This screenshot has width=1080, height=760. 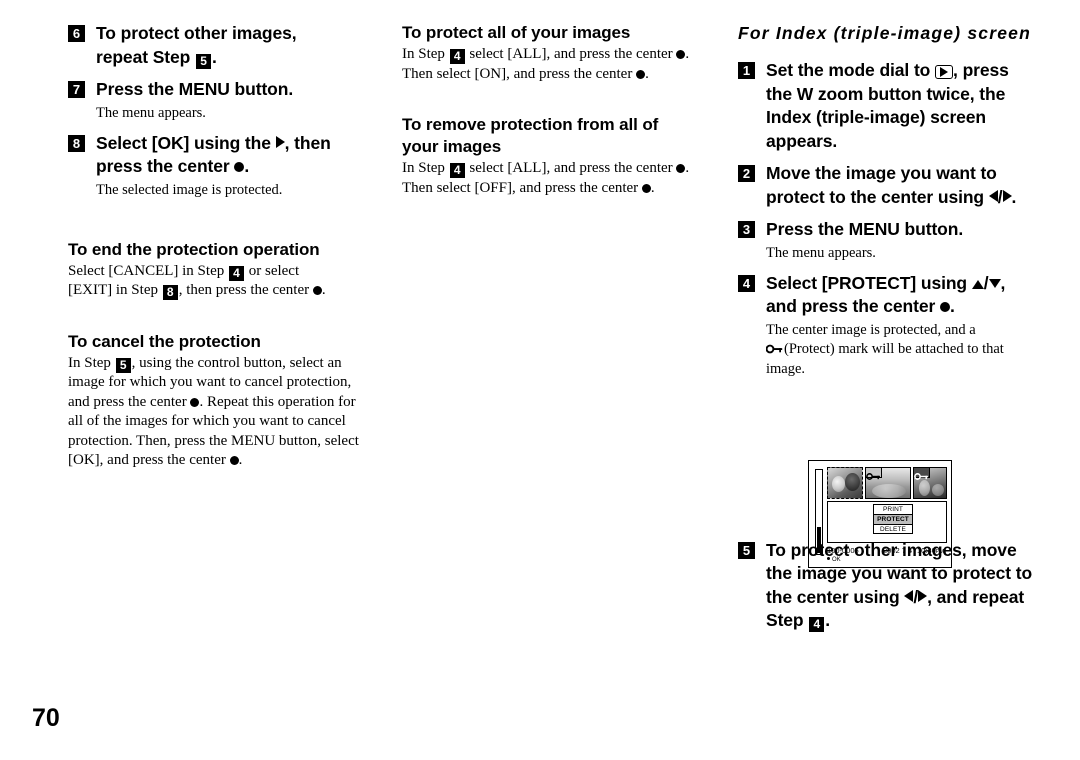 I want to click on mode-dial-playback-icon, so click(x=944, y=72).